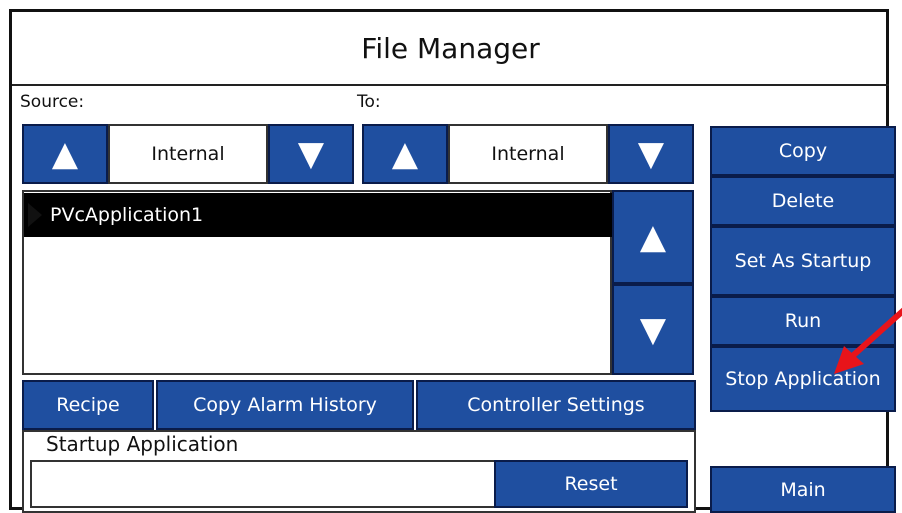 Image resolution: width=902 pixels, height=513 pixels. I want to click on list-scroll-down-button: ▼, so click(653, 329).